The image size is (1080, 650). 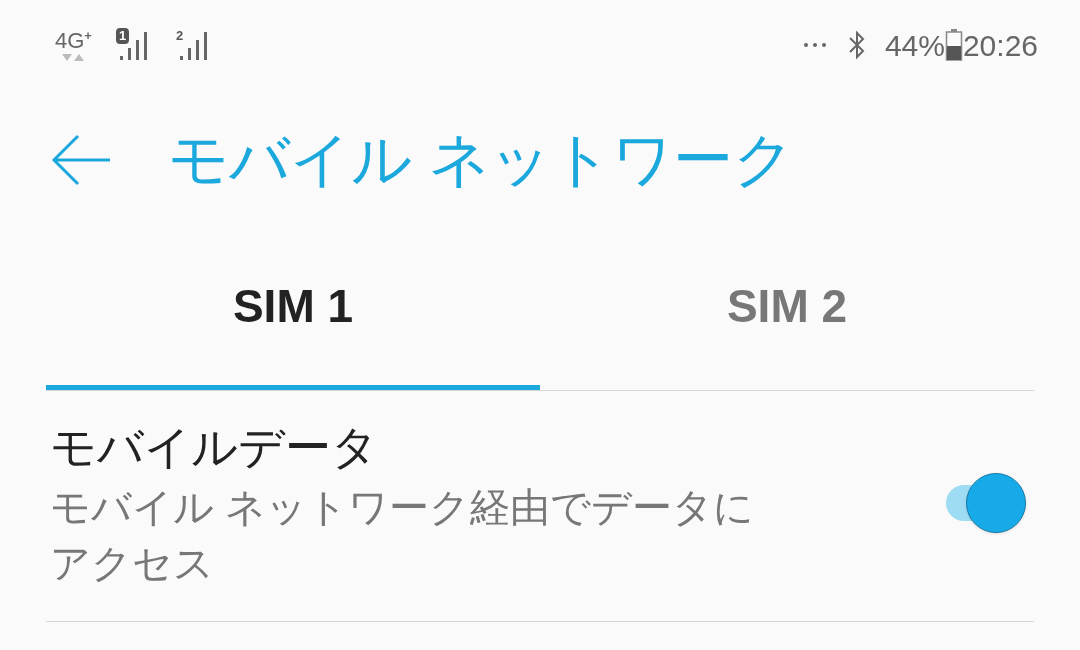 What do you see at coordinates (403, 535) in the screenshot?
I see `setting-subtitle: モバイル ネットワーク経由でデータにアクセス` at bounding box center [403, 535].